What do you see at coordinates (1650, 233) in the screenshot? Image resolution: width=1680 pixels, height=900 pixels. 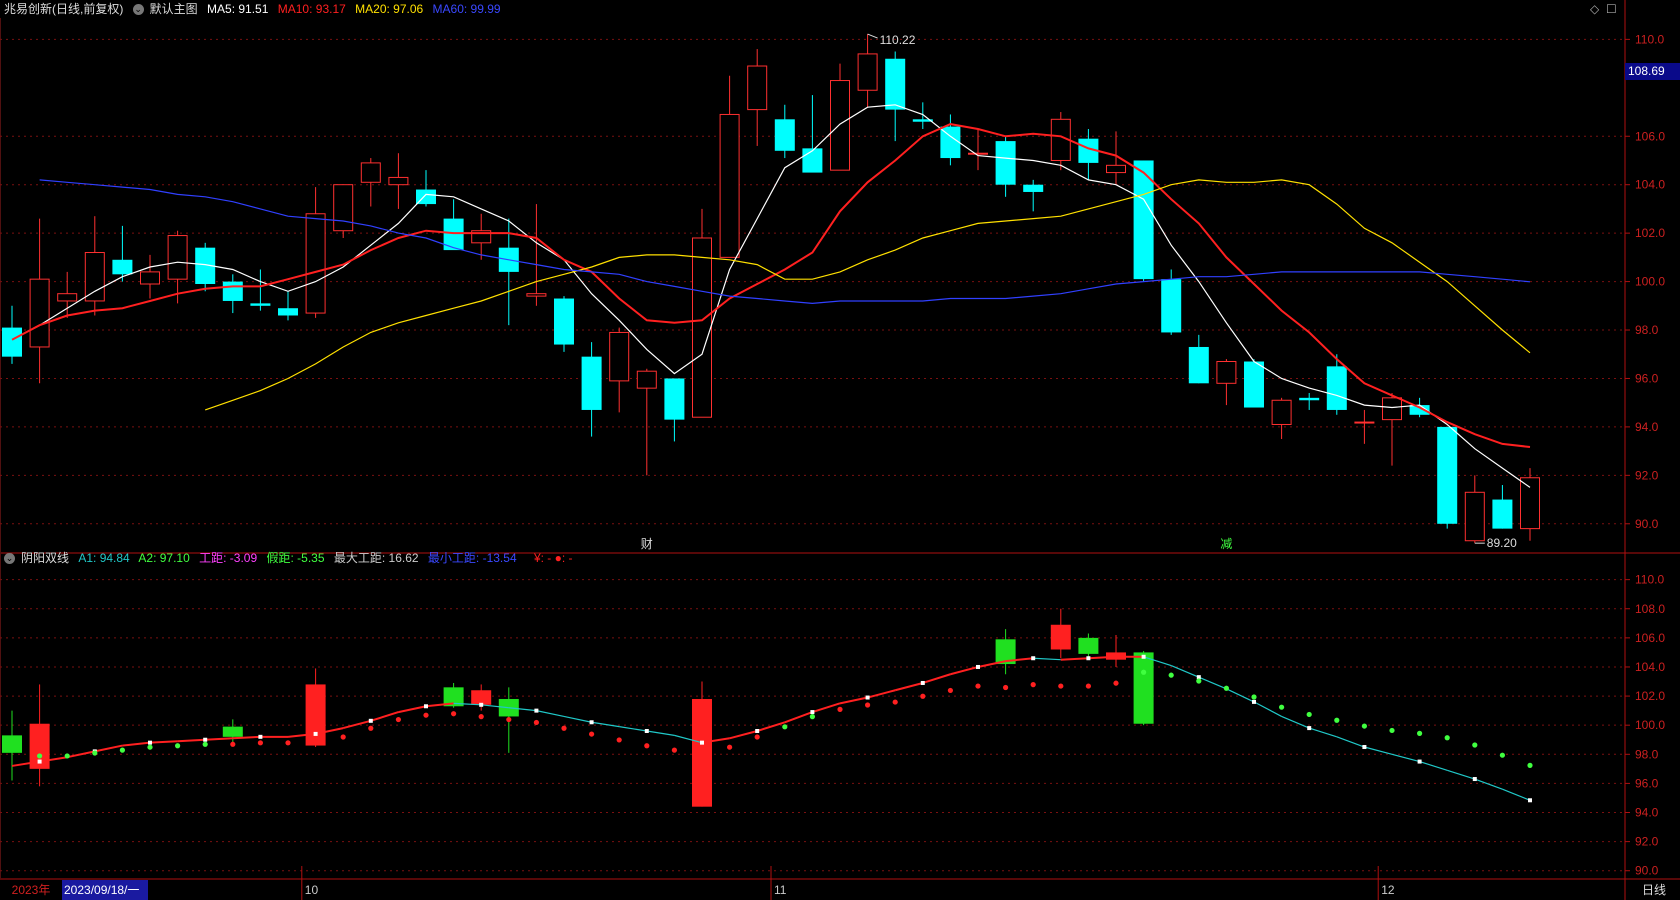 I see `main-y-tick-label: 102.0` at bounding box center [1650, 233].